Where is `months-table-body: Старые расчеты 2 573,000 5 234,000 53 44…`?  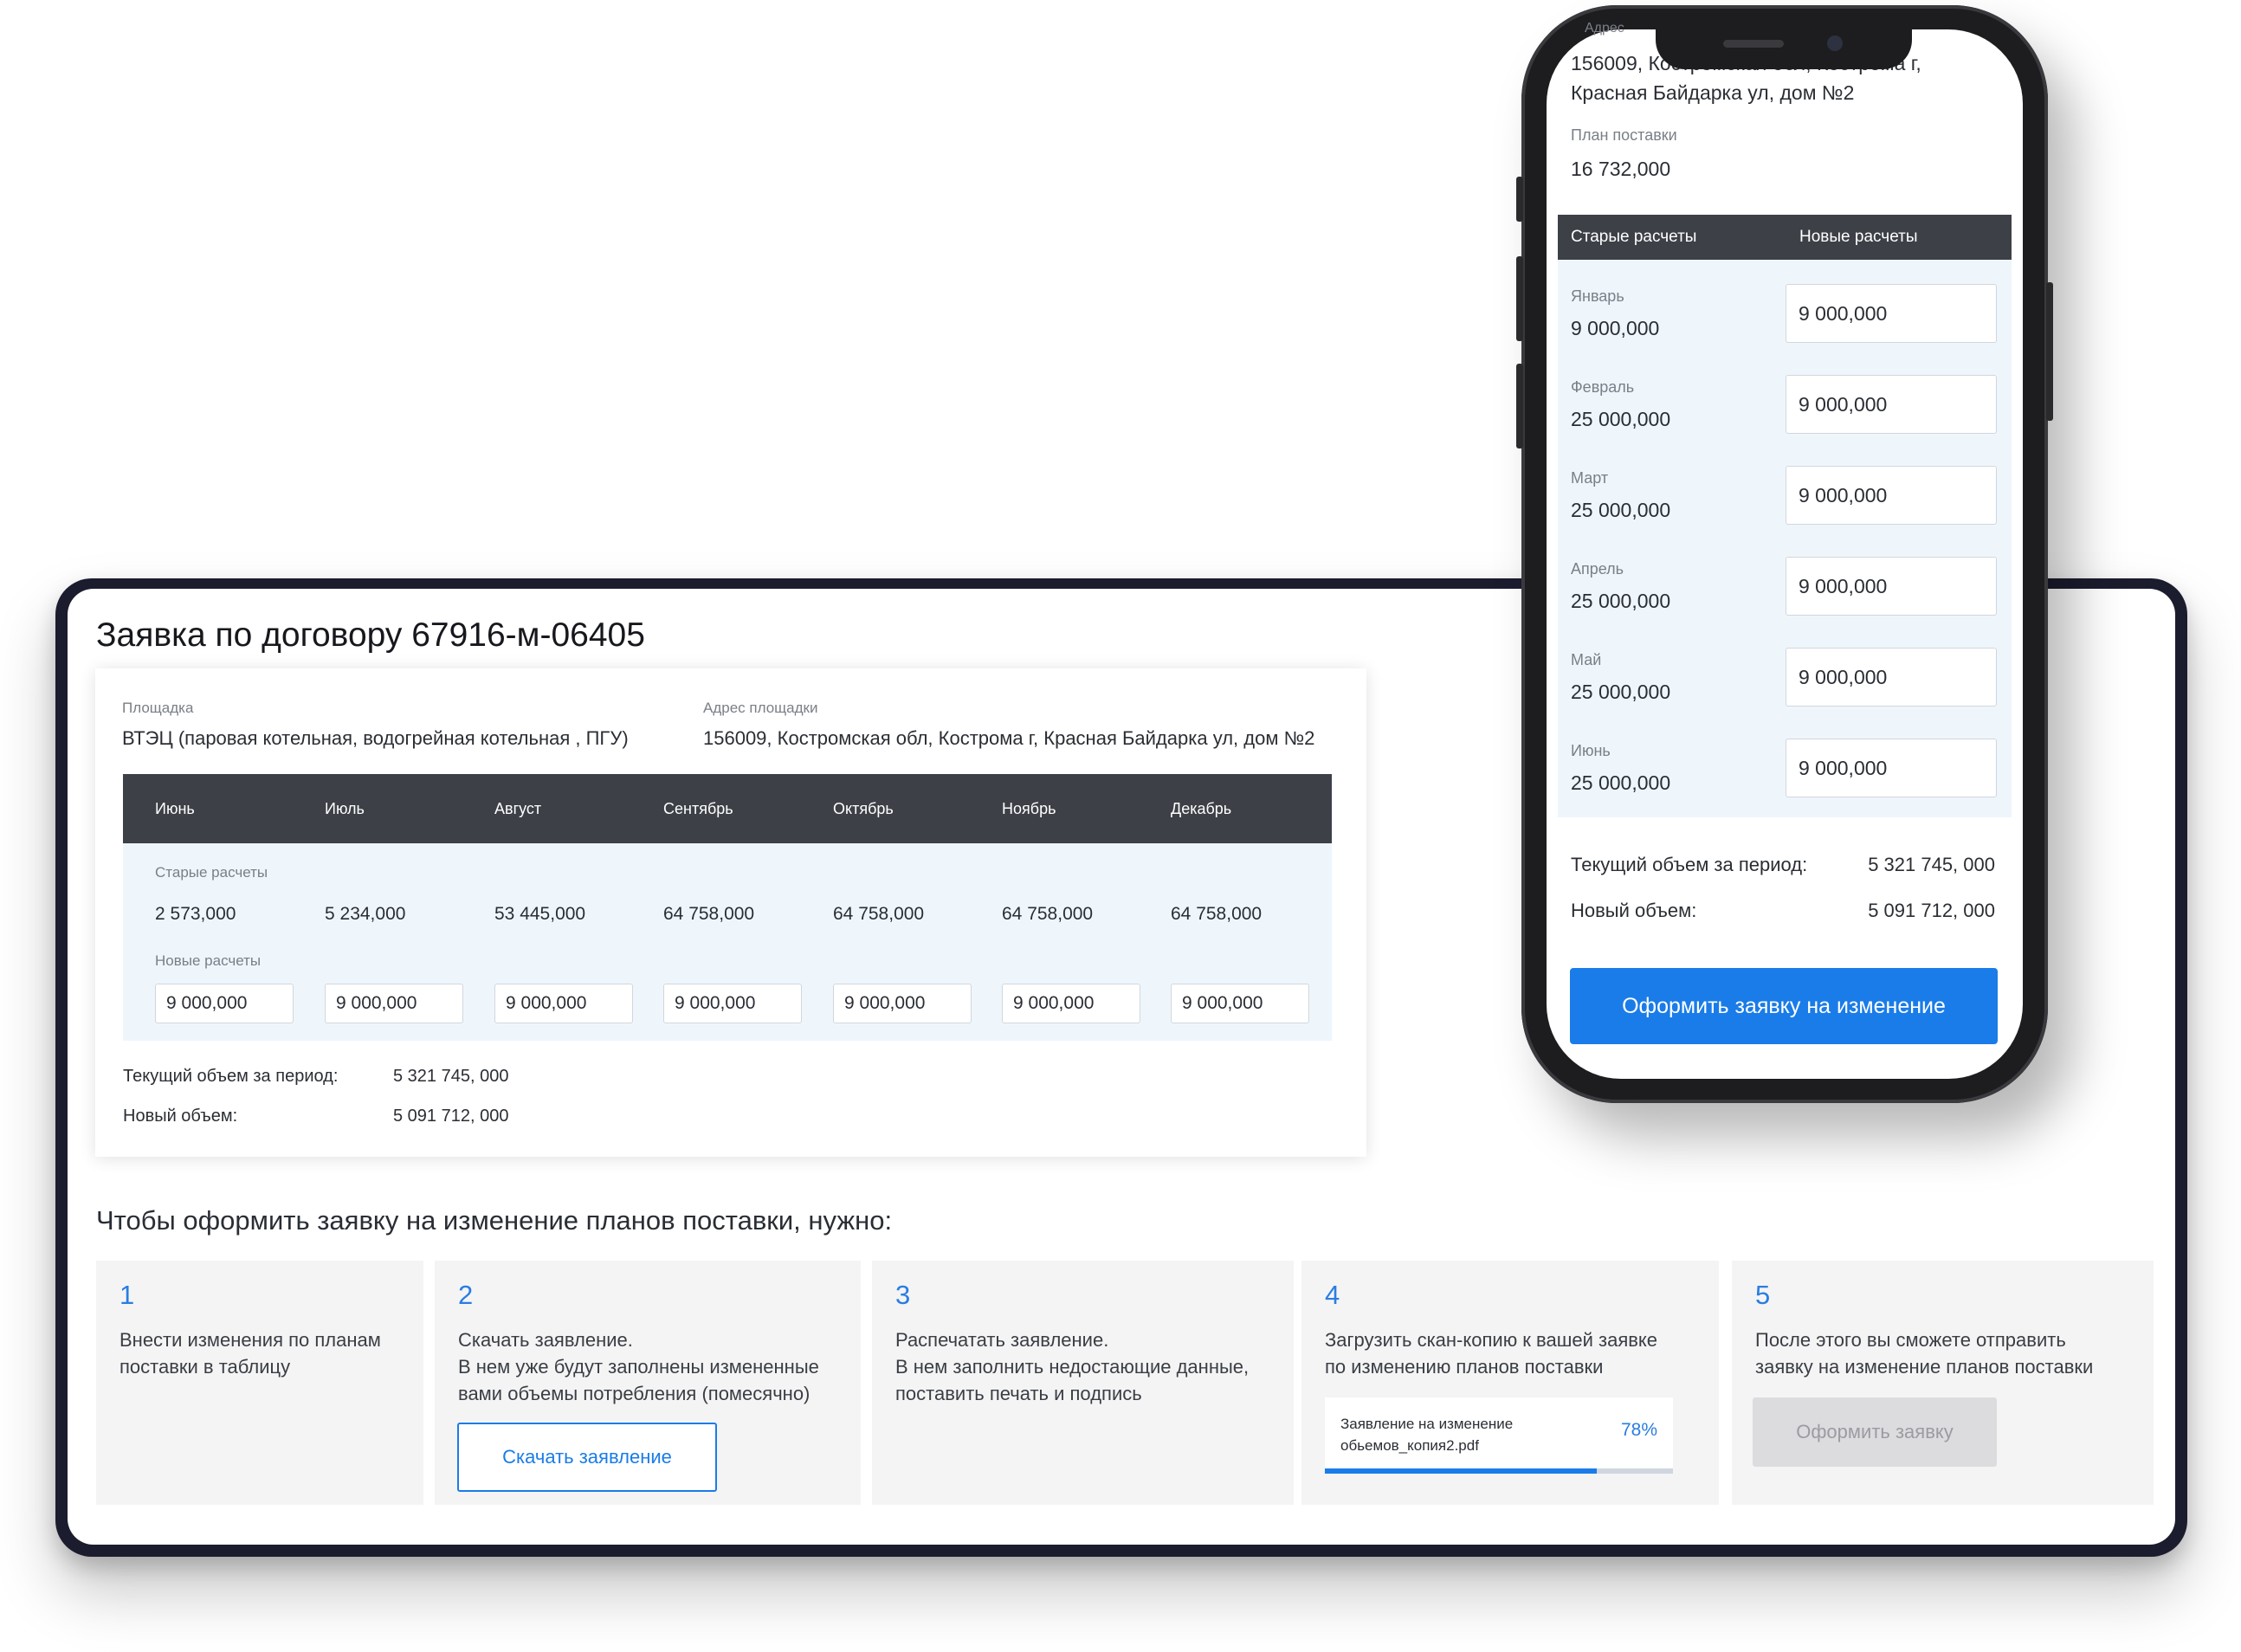 months-table-body: Старые расчеты 2 573,000 5 234,000 53 44… is located at coordinates (728, 942).